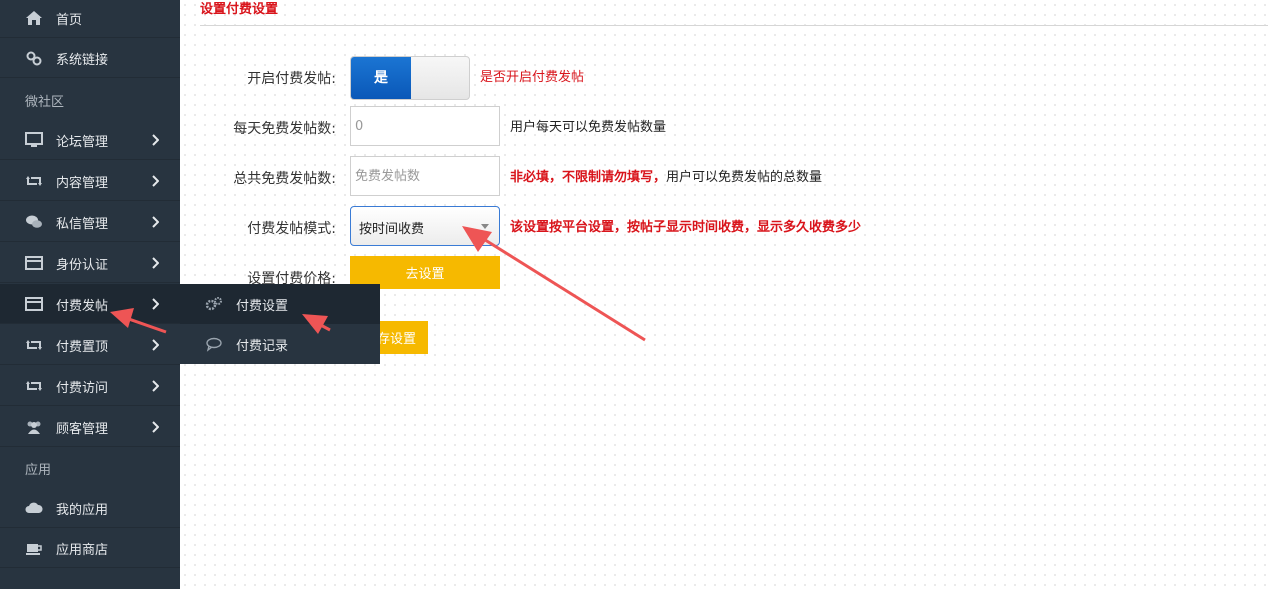 The image size is (1268, 589). I want to click on sidebar-group-apps: 应用, so click(38, 470).